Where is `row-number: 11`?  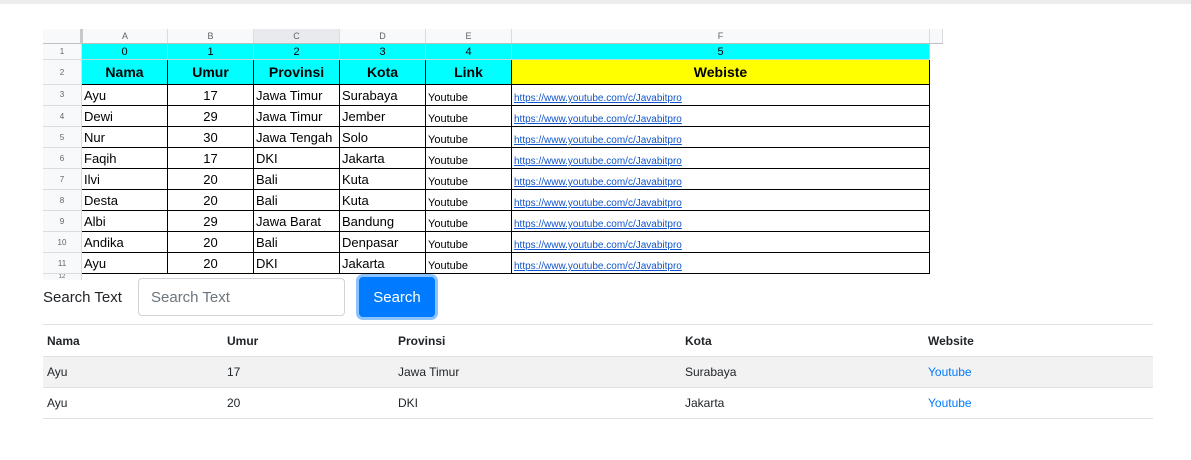
row-number: 11 is located at coordinates (62, 263).